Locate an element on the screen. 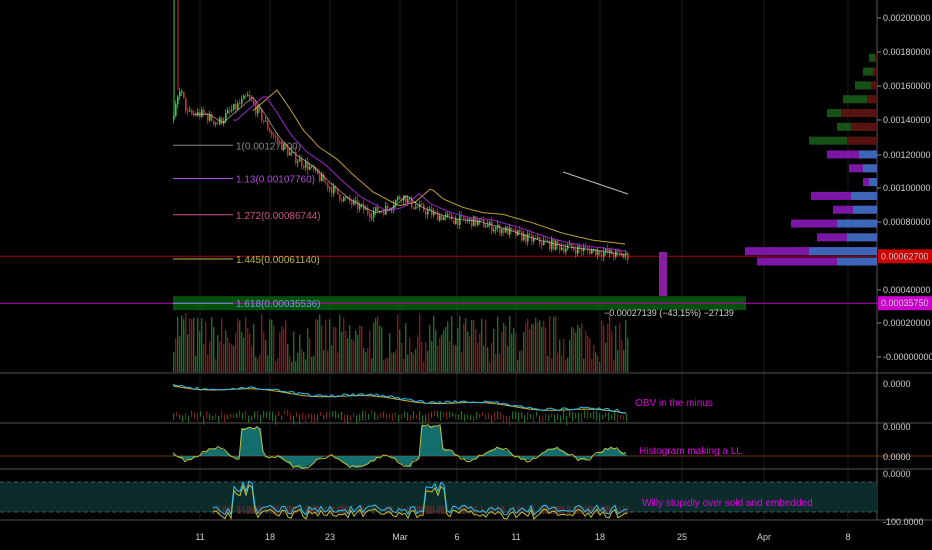 Image resolution: width=932 pixels, height=550 pixels. price-tick-label: 0.00180000 is located at coordinates (907, 52).